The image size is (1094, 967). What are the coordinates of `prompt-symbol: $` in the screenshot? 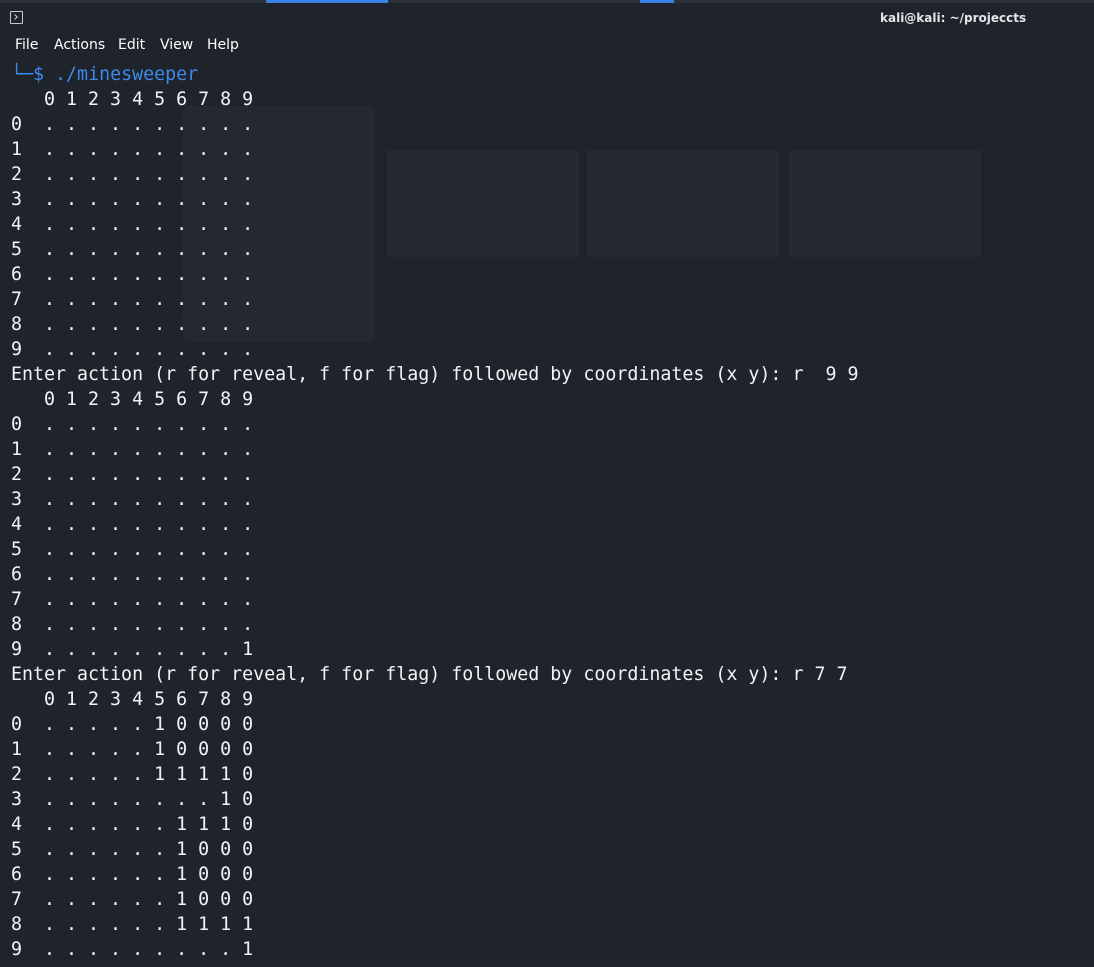 It's located at (39, 74).